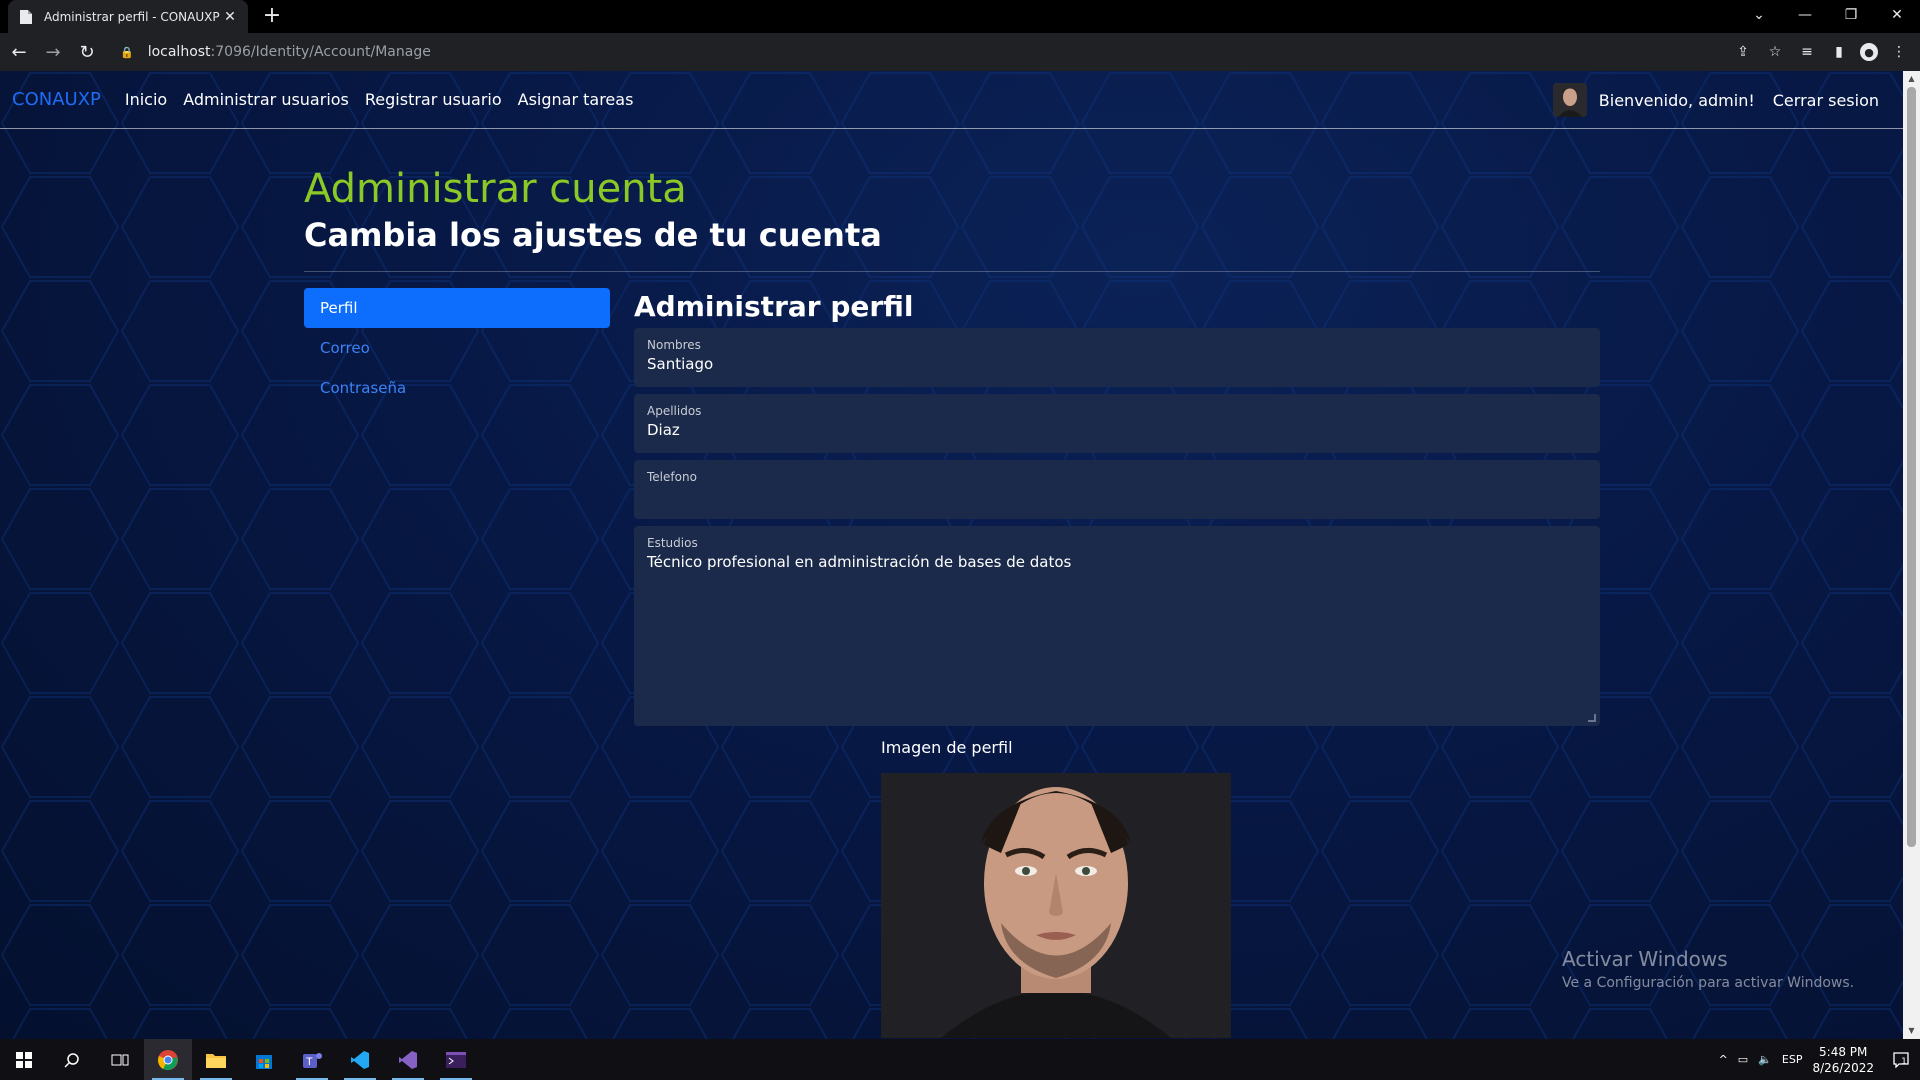 The width and height of the screenshot is (1920, 1080). What do you see at coordinates (179, 52) in the screenshot?
I see `url-host: localhost` at bounding box center [179, 52].